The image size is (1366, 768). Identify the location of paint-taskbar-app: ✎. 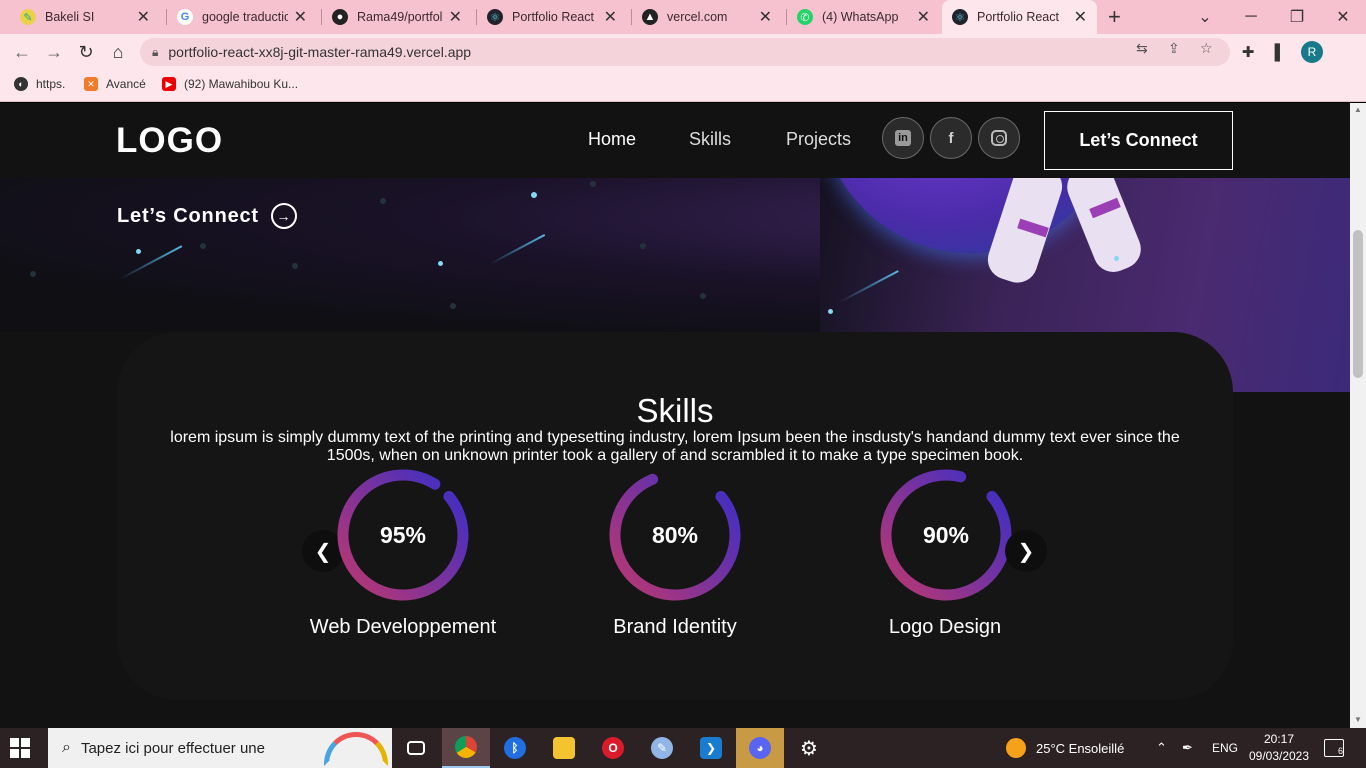
(662, 748).